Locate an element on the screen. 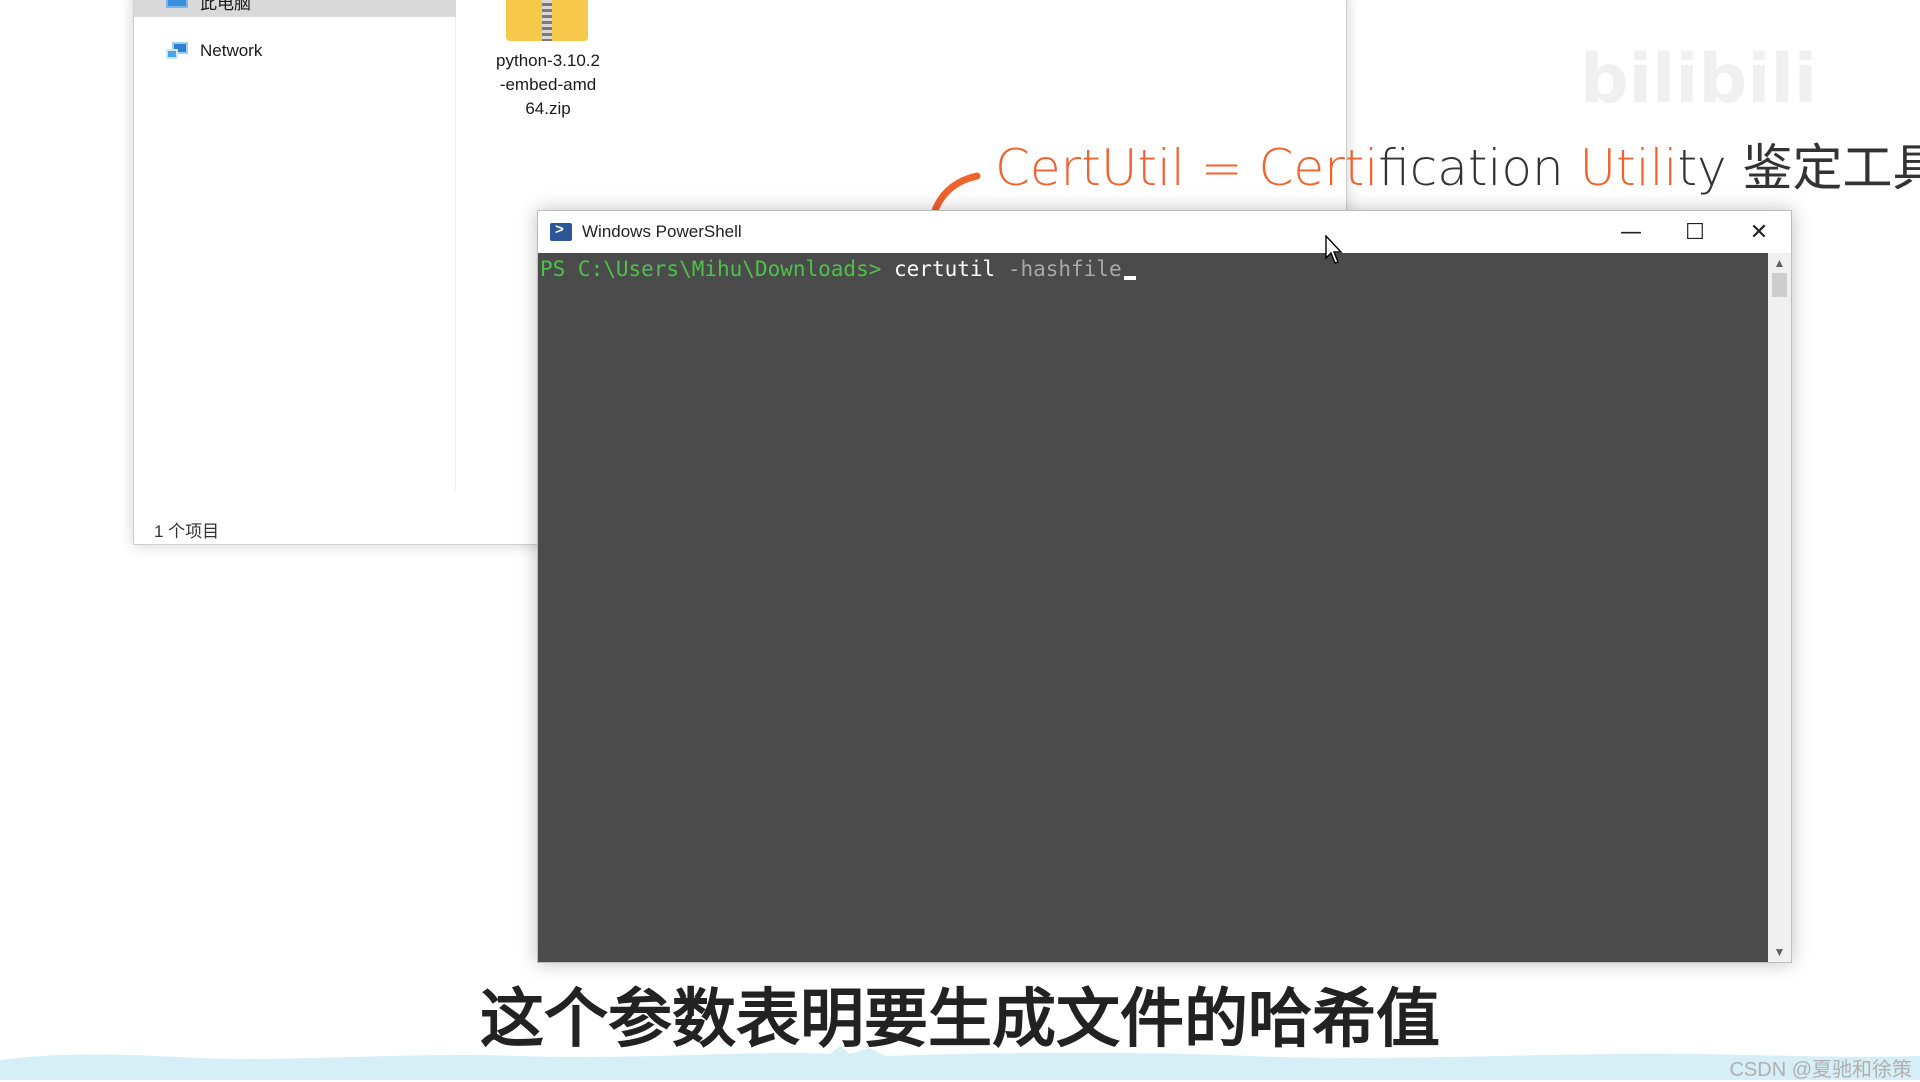 The image size is (1920, 1082). close-button: ✕ is located at coordinates (1759, 232).